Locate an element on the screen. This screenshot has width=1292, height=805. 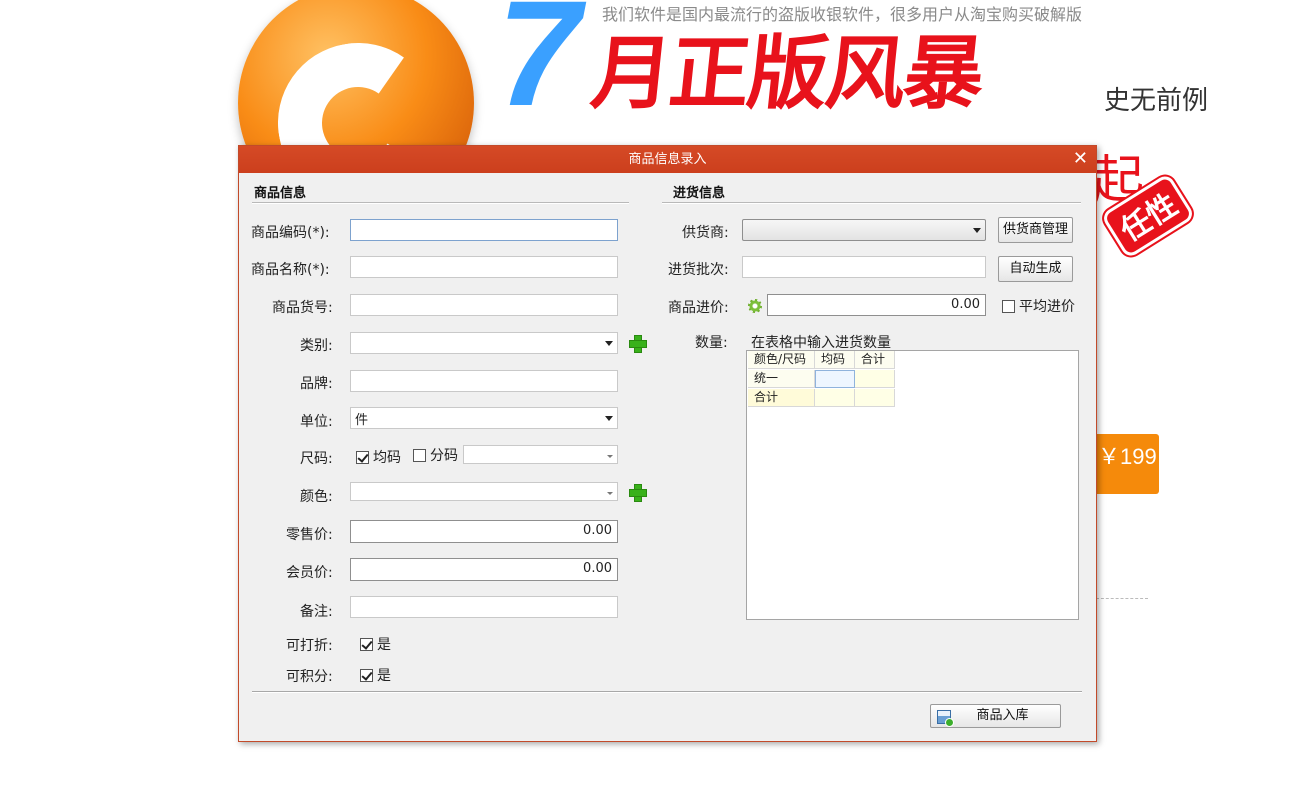
product-info-section-title: 商品信息 is located at coordinates (280, 193).